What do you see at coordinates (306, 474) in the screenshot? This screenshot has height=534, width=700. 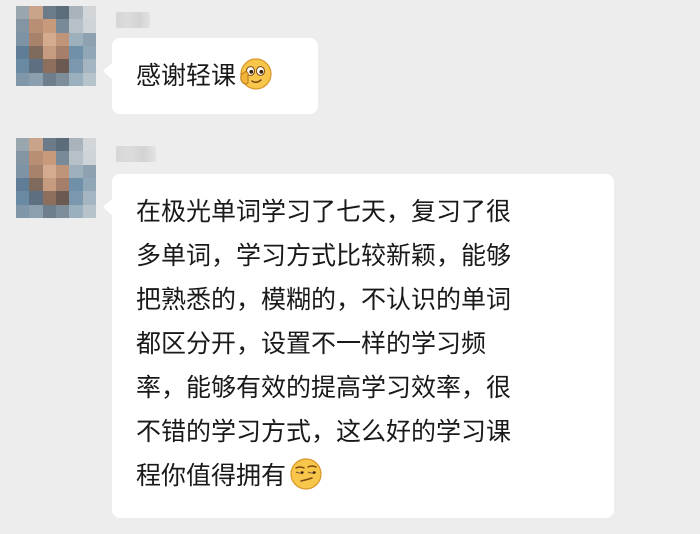 I see `smirk-emoji-icon` at bounding box center [306, 474].